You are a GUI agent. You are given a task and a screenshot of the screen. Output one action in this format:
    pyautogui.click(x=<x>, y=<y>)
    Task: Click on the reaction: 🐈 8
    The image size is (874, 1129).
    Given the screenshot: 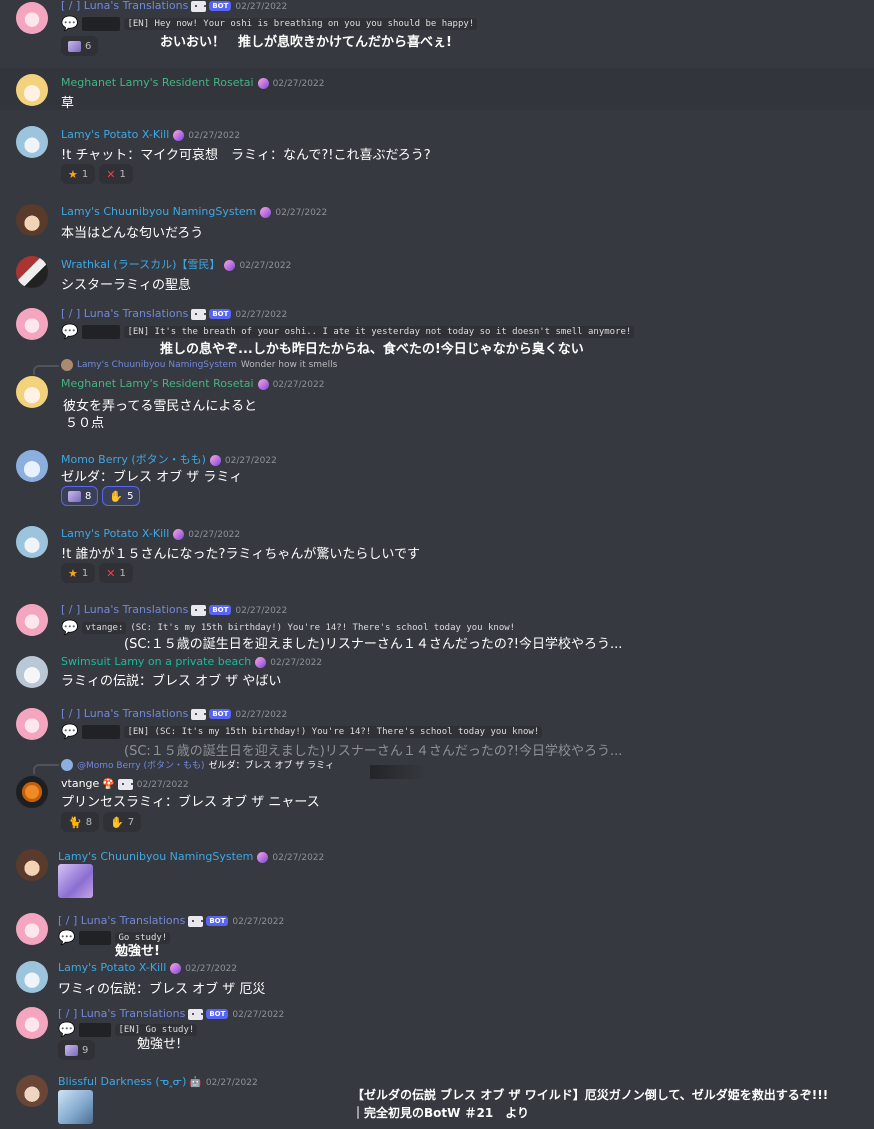 What is the action you would take?
    pyautogui.click(x=80, y=822)
    